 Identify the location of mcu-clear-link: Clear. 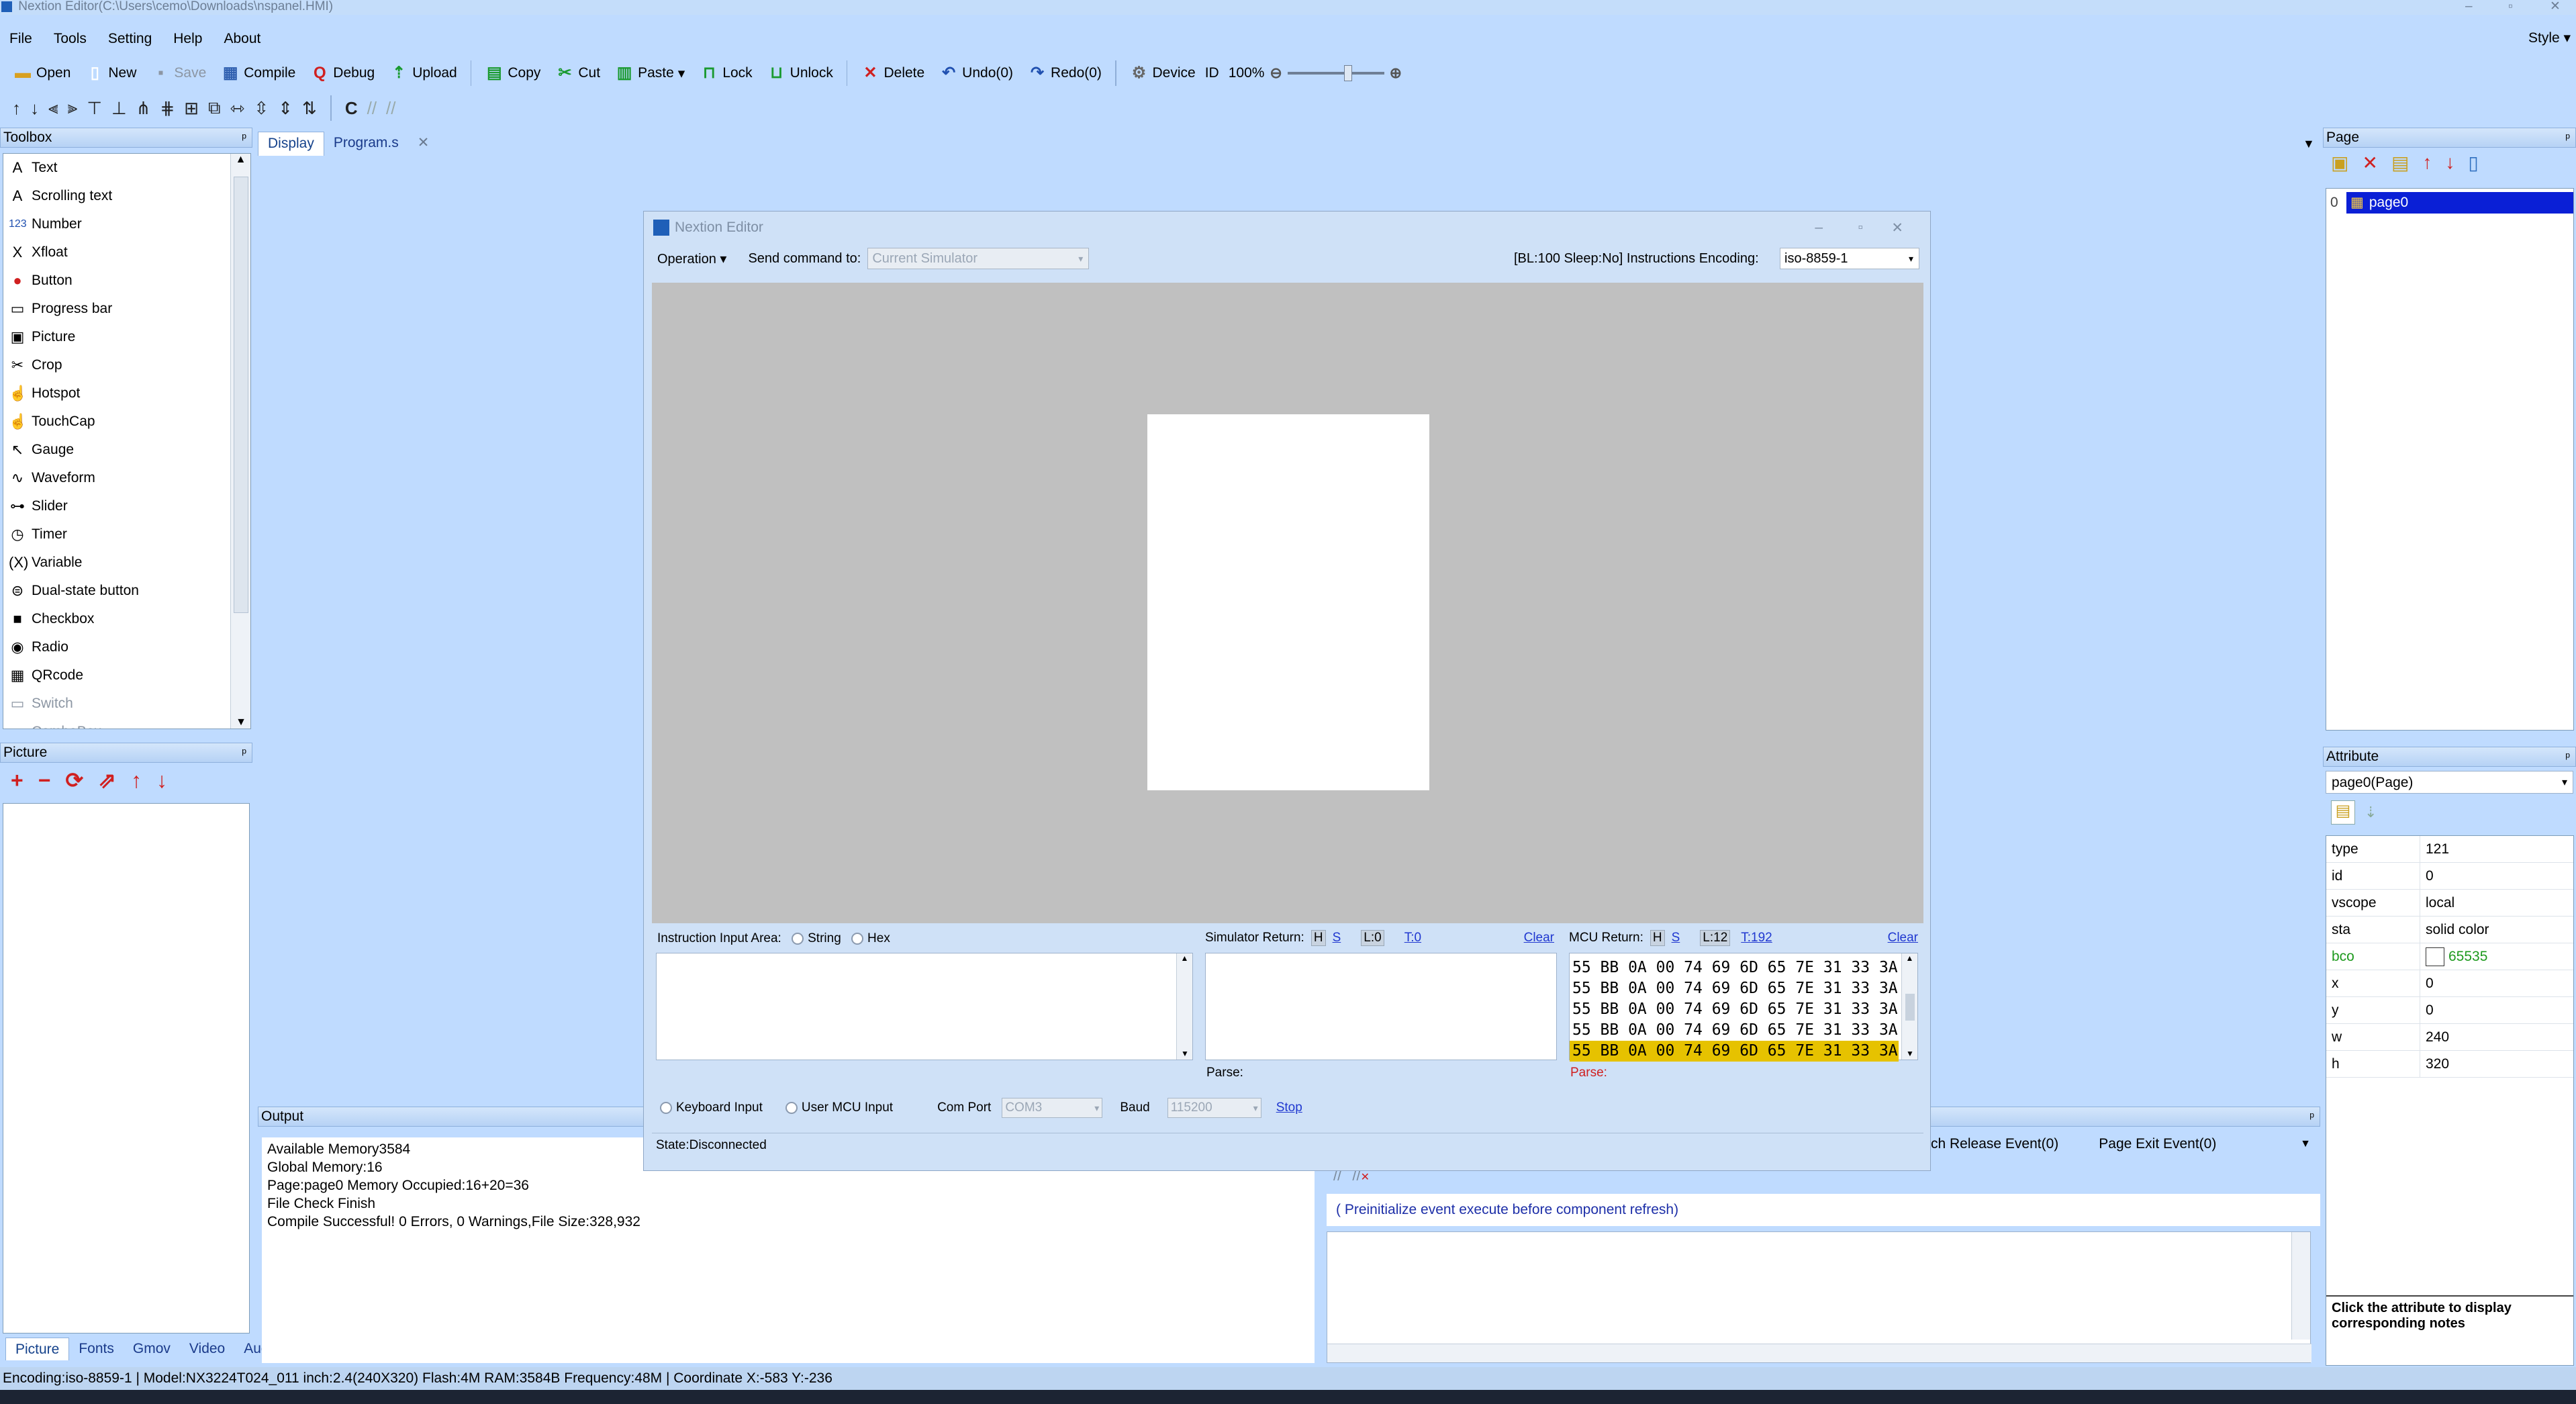
(1903, 938).